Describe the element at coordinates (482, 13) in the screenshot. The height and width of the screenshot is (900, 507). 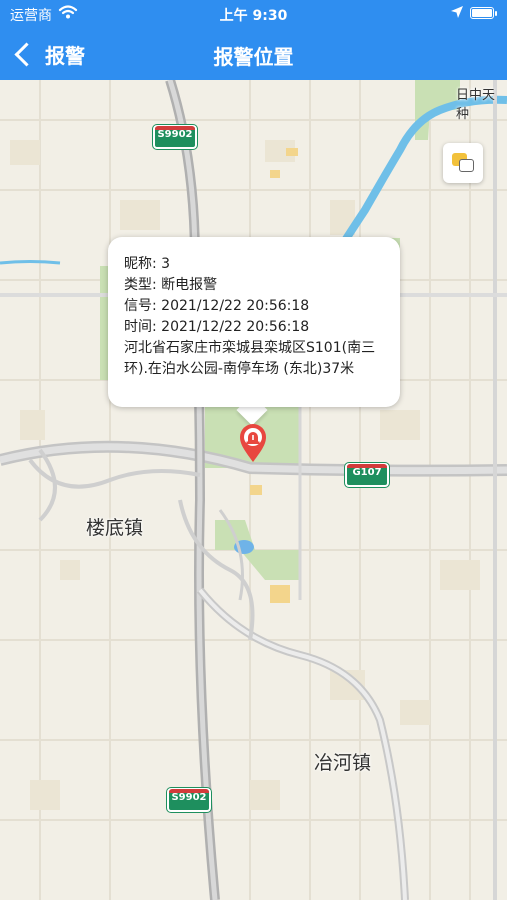
I see `battery-icon` at that location.